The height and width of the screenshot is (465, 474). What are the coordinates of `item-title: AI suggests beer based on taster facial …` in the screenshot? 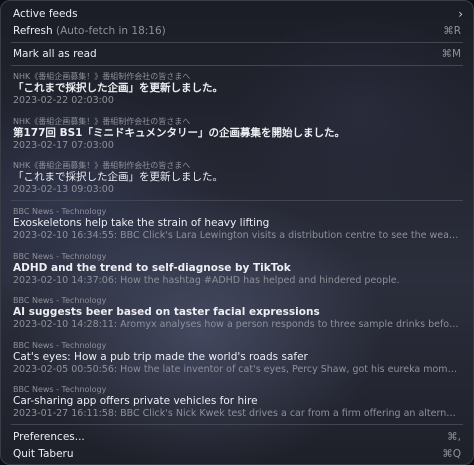 It's located at (237, 312).